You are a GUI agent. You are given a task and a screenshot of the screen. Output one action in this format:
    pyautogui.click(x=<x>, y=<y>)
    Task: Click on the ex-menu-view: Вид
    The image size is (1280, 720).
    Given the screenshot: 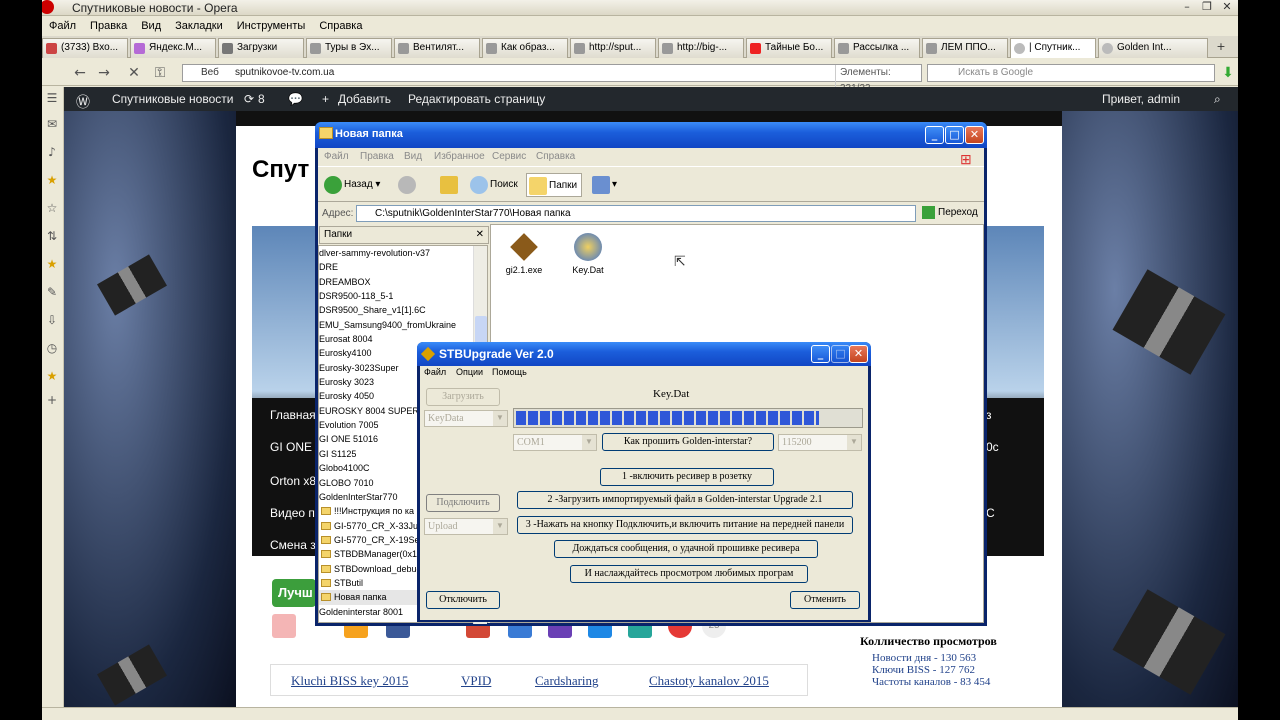 What is the action you would take?
    pyautogui.click(x=413, y=156)
    